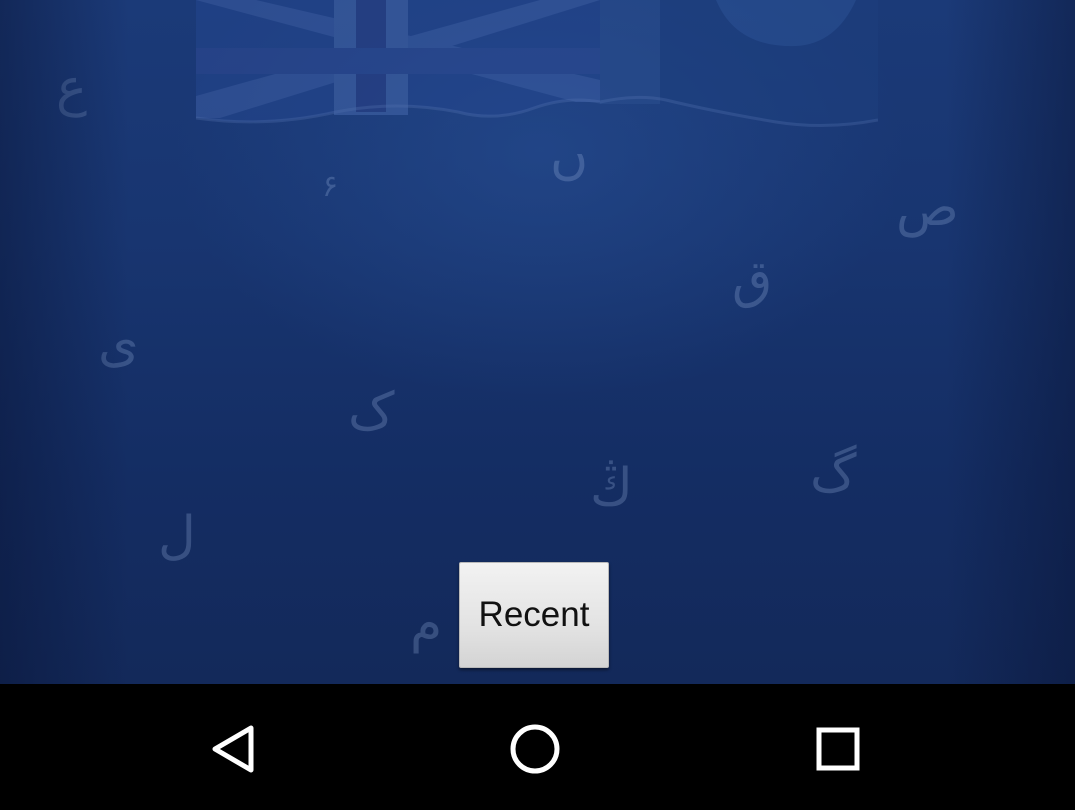 Image resolution: width=1075 pixels, height=810 pixels. I want to click on back-triangle-icon, so click(233, 749).